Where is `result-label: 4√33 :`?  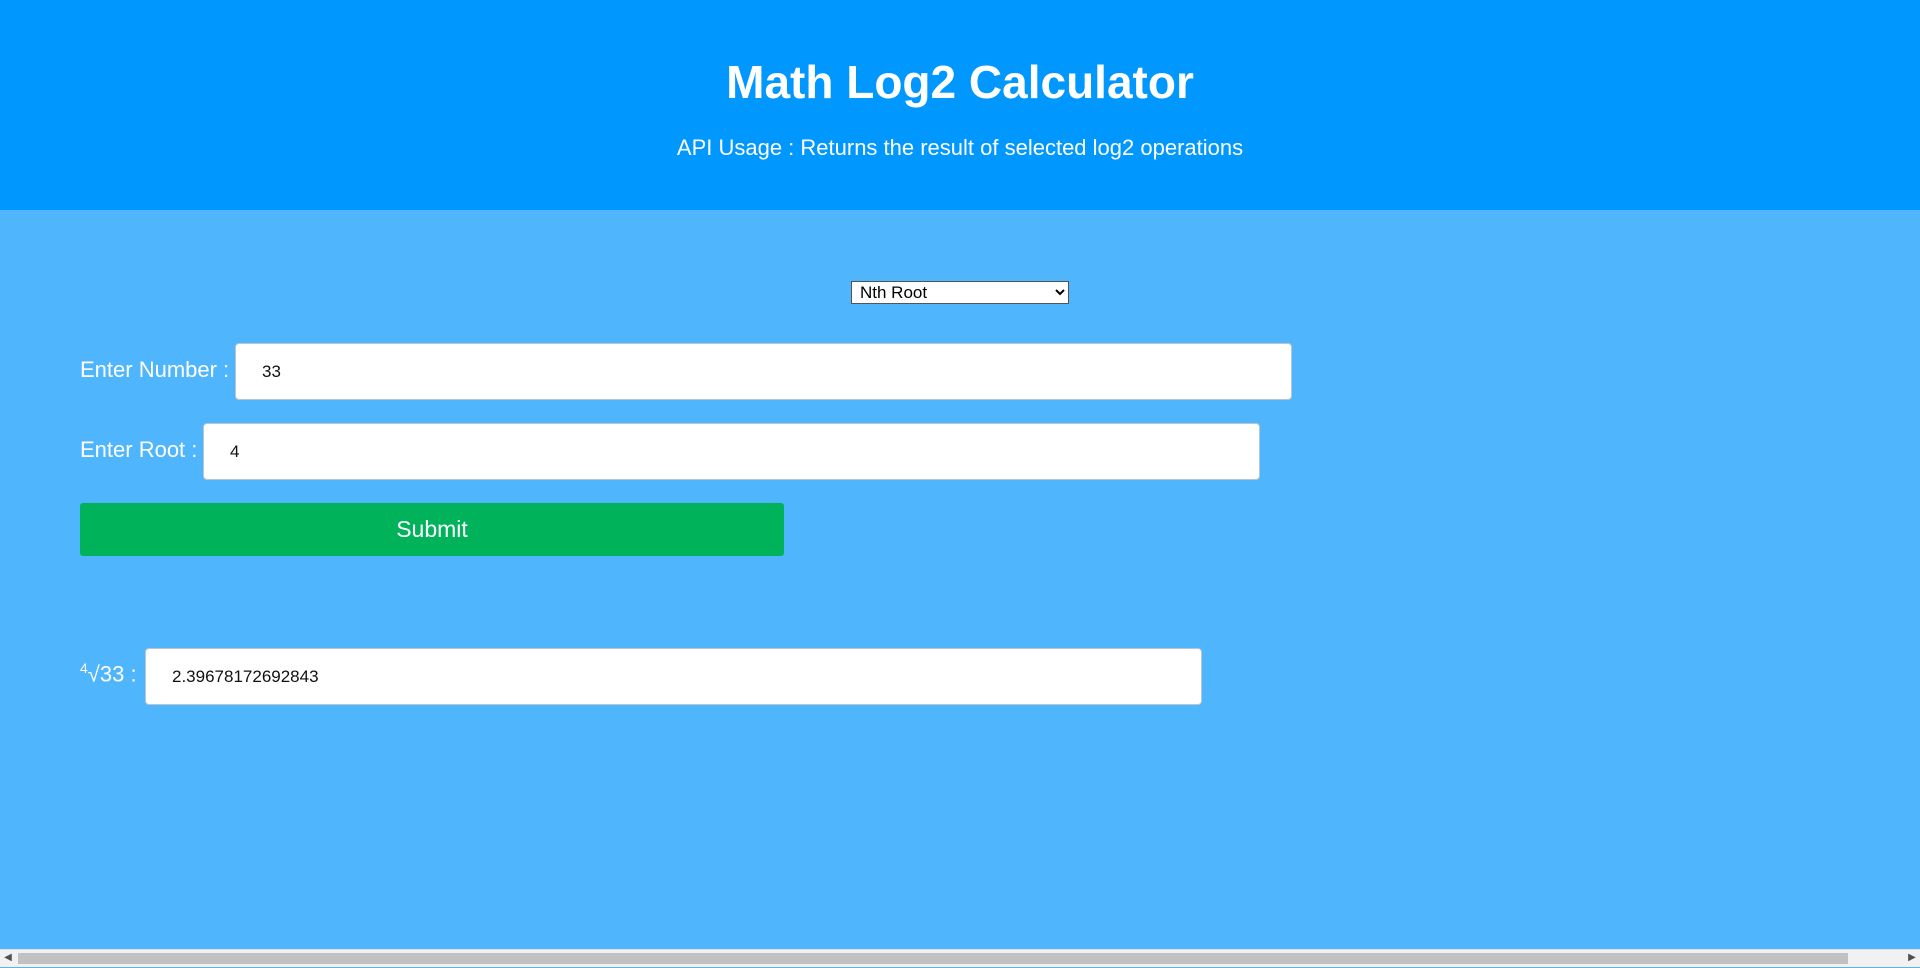 result-label: 4√33 : is located at coordinates (108, 673).